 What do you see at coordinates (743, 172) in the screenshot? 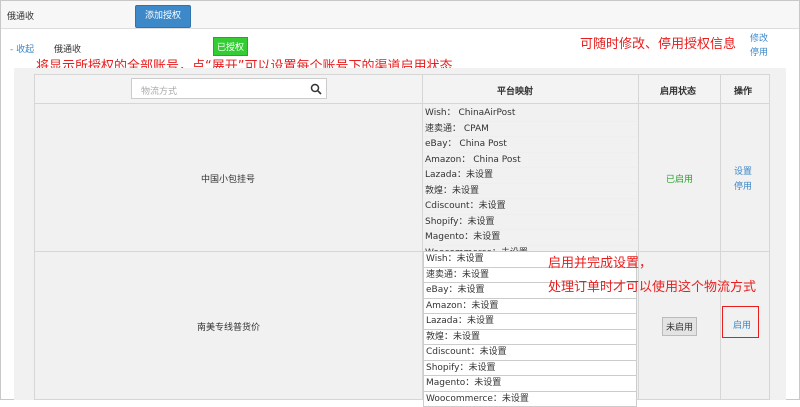
I see `settings-link: 设置` at bounding box center [743, 172].